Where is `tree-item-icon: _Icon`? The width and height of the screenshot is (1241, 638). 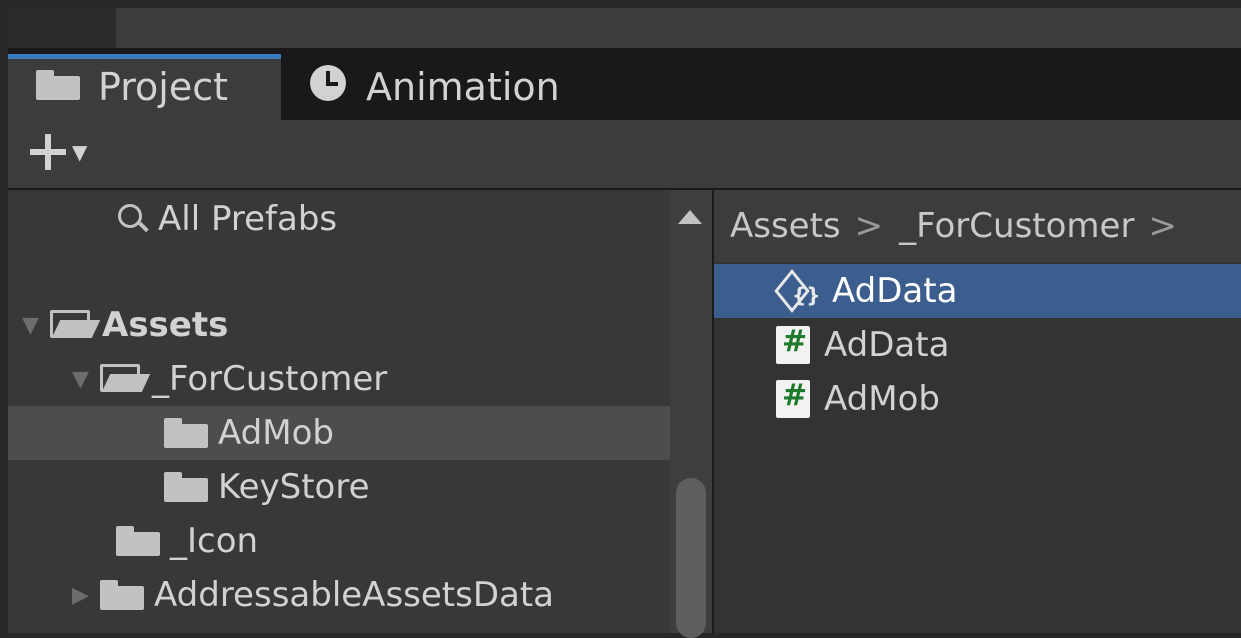
tree-item-icon: _Icon is located at coordinates (339, 541).